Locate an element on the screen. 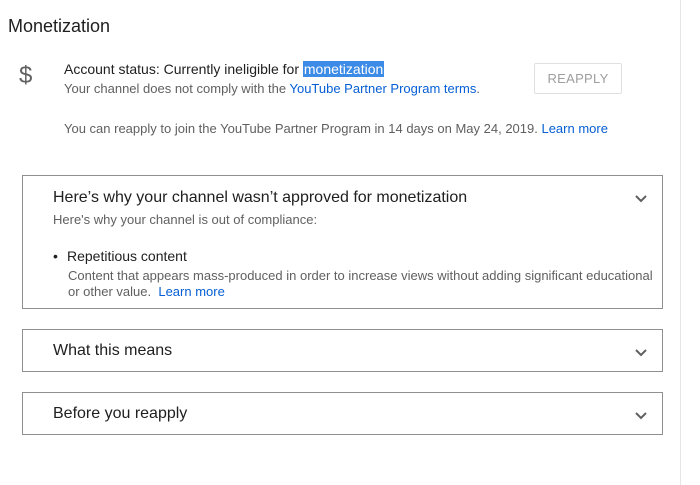 The width and height of the screenshot is (700, 485). reason-item: • Repetitious content is located at coordinates (120, 256).